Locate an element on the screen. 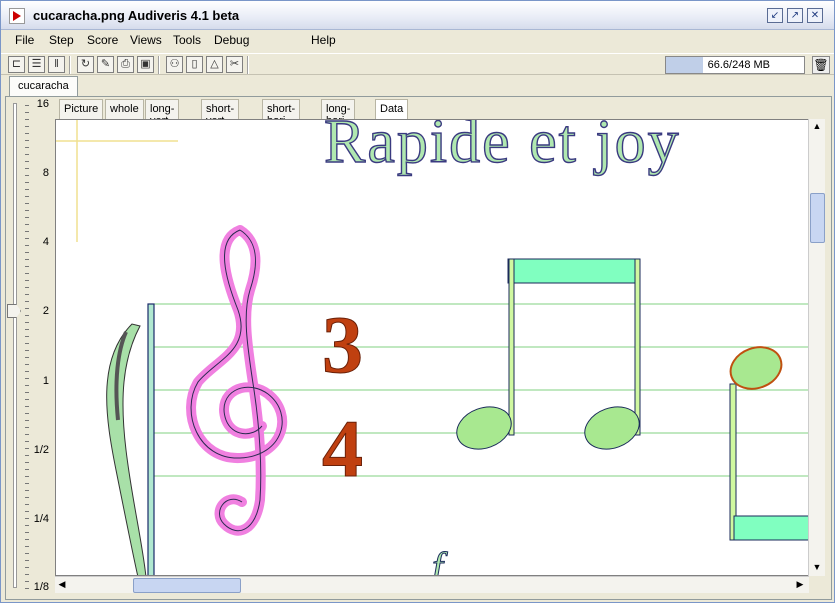  menu-views: Views is located at coordinates (146, 40).